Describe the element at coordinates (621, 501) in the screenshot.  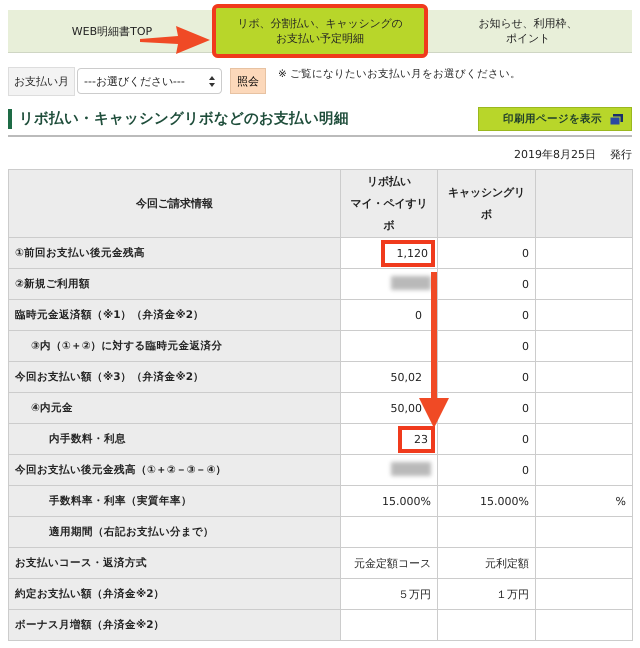
I see `table-cell: %` at that location.